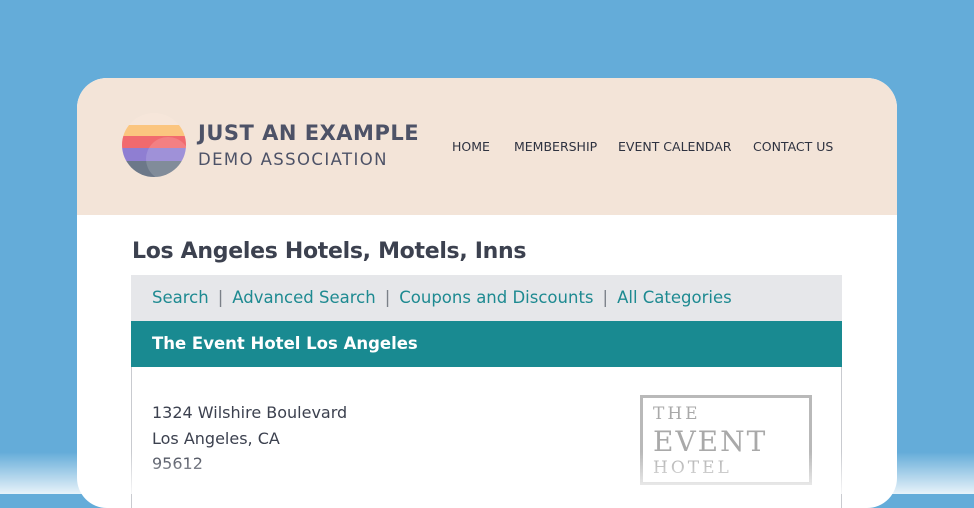 The width and height of the screenshot is (974, 508). What do you see at coordinates (329, 251) in the screenshot?
I see `page-title: Los Angeles Hotels, Motels, Inns` at bounding box center [329, 251].